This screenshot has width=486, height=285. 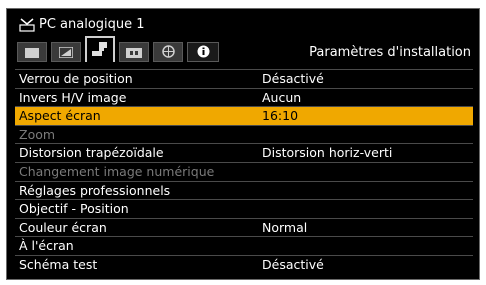 What do you see at coordinates (244, 208) in the screenshot?
I see `menu-item-lens-position: Objectif - Position` at bounding box center [244, 208].